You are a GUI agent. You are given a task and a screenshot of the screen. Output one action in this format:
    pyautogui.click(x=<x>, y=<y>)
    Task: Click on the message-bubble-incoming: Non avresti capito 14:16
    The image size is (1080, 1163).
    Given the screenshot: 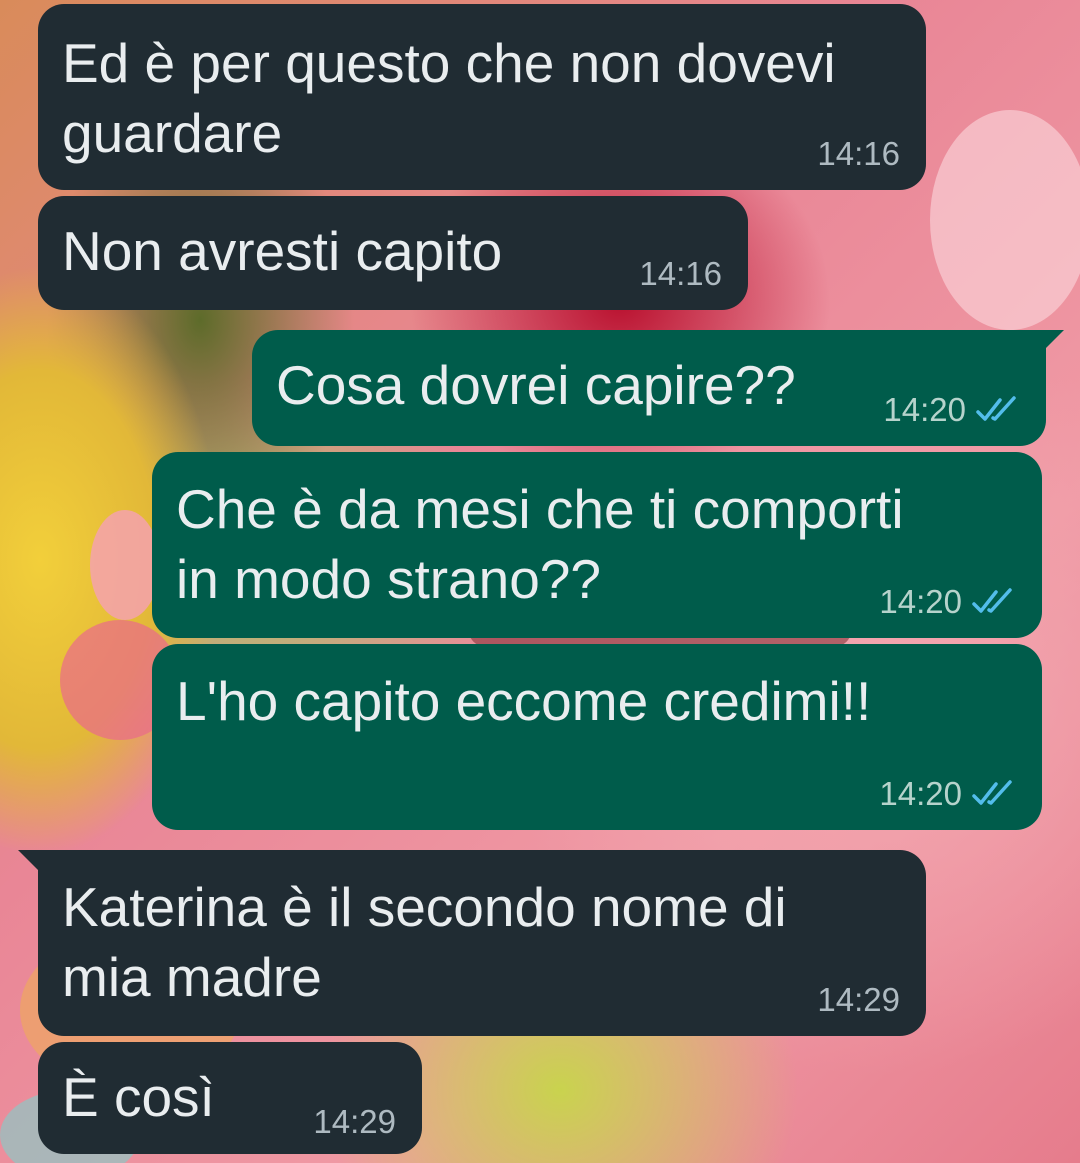 What is the action you would take?
    pyautogui.click(x=393, y=253)
    